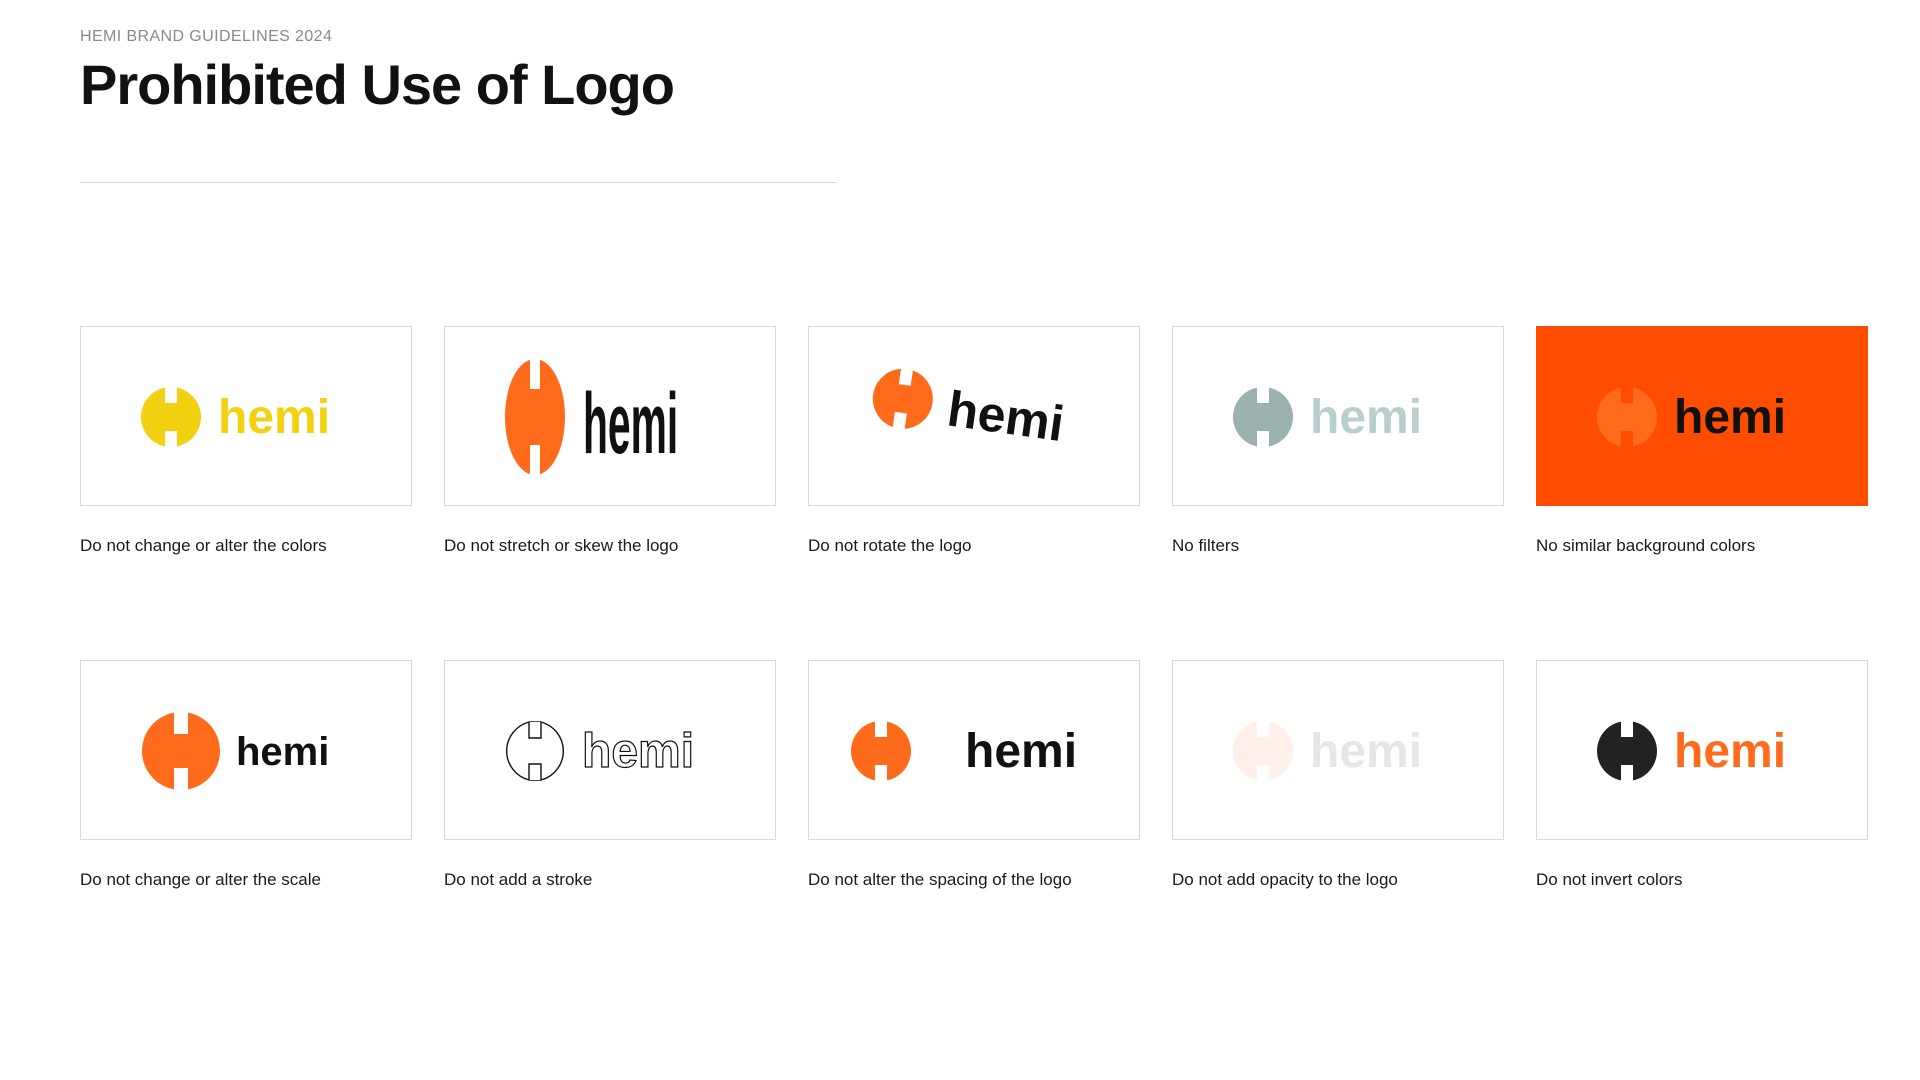 Image resolution: width=1920 pixels, height=1080 pixels. I want to click on hemi-logo-rotated: hemi, so click(969, 409).